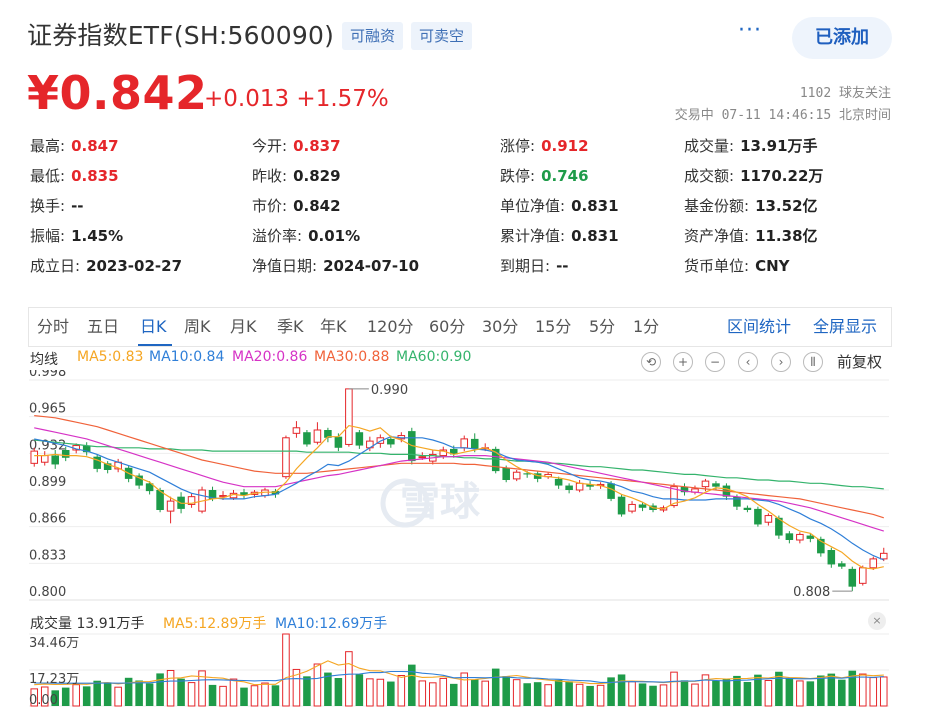 The height and width of the screenshot is (710, 925). Describe the element at coordinates (786, 236) in the screenshot. I see `quote-value: 11.38亿` at that location.